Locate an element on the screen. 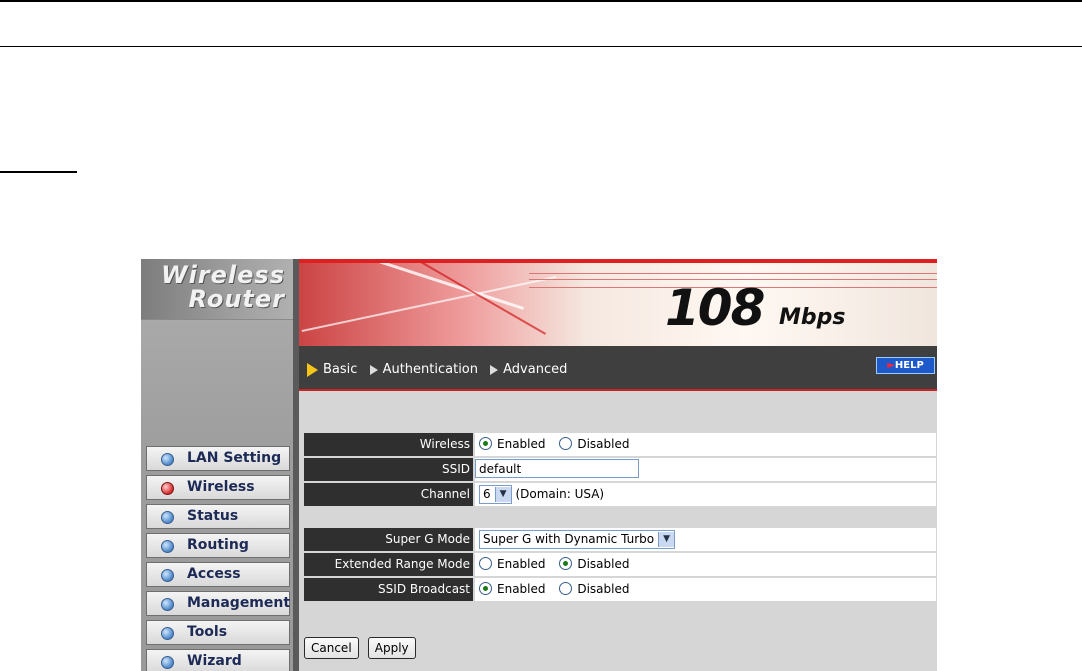 The width and height of the screenshot is (1082, 671). sidebar-item-label: Routing is located at coordinates (218, 545).